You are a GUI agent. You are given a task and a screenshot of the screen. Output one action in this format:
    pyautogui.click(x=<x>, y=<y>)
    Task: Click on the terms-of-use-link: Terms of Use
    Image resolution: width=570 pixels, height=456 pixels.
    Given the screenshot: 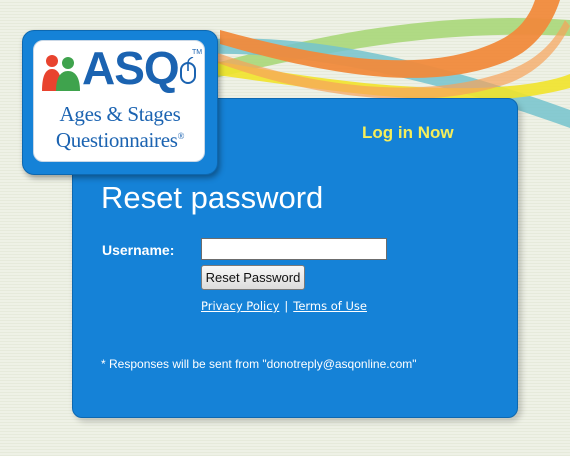 What is the action you would take?
    pyautogui.click(x=330, y=306)
    